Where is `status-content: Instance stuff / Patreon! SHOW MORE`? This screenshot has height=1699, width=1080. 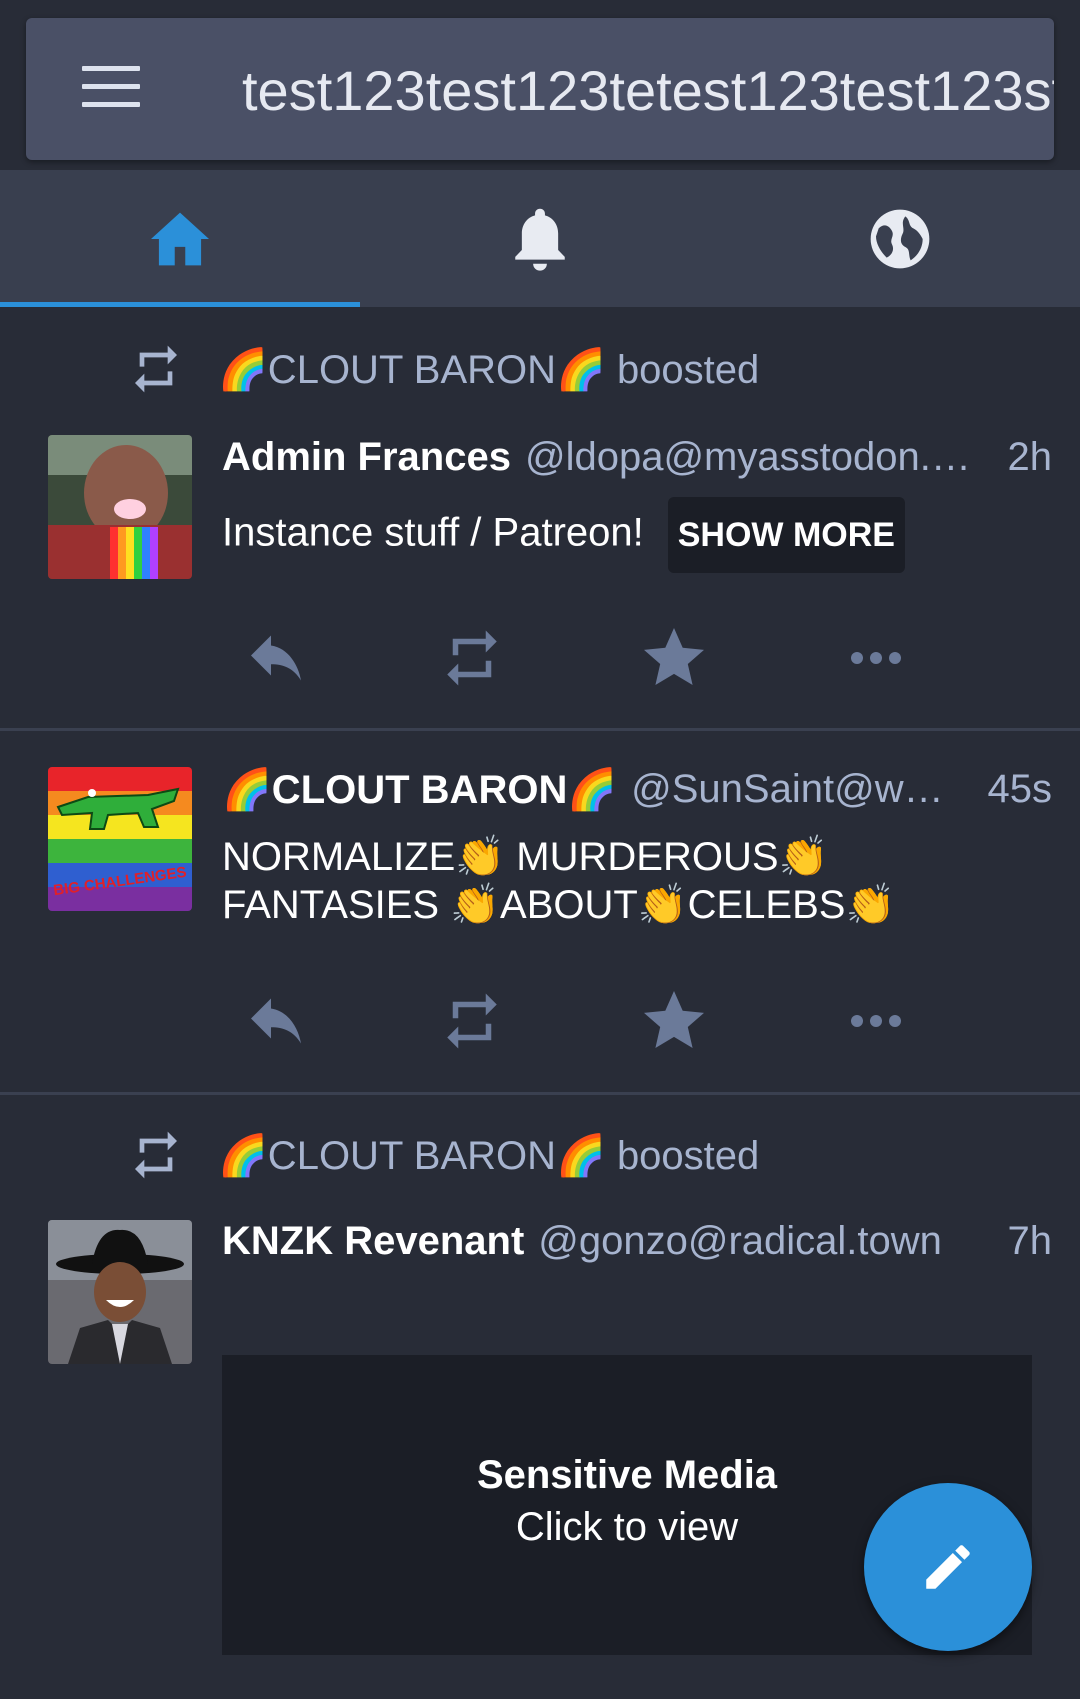
status-content: Instance stuff / Patreon! SHOW MORE is located at coordinates (631, 535).